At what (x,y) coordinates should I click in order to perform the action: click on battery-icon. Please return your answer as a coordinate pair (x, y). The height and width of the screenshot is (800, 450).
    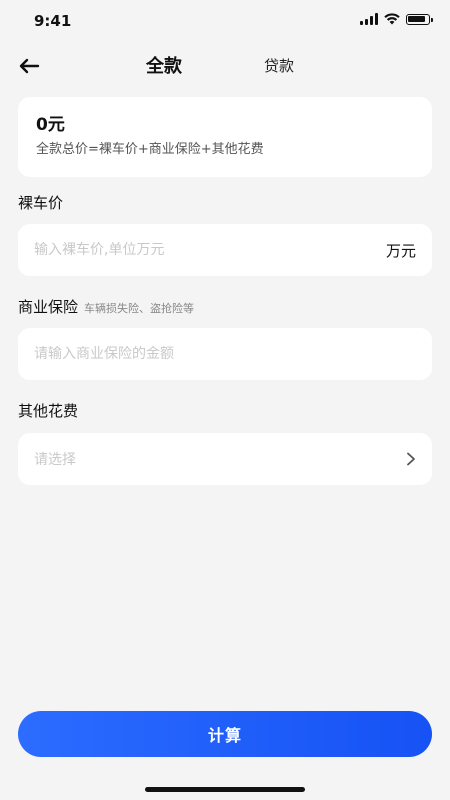
    Looking at the image, I should click on (419, 19).